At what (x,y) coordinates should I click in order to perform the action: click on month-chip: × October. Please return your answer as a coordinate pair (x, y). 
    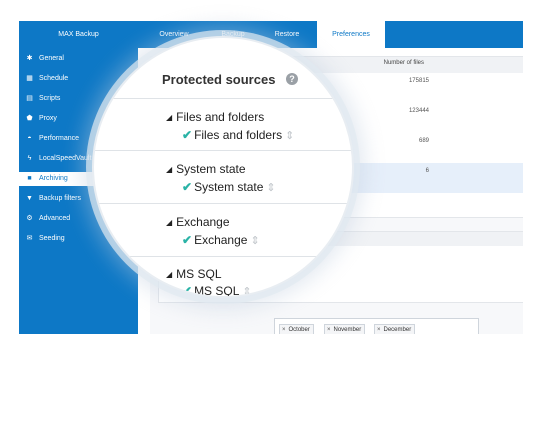
    Looking at the image, I should click on (296, 329).